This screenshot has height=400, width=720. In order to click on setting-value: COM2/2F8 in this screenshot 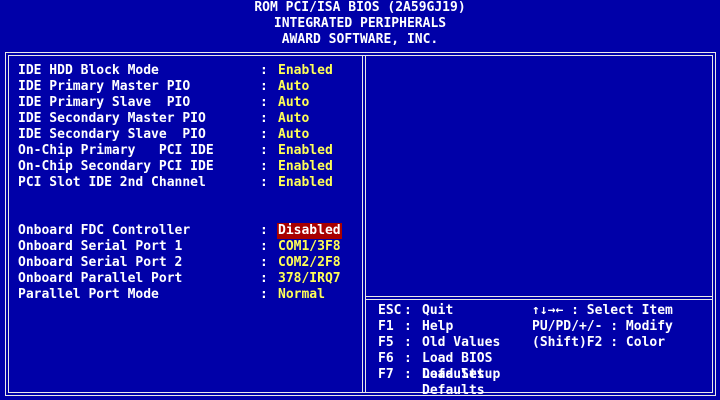, I will do `click(309, 263)`.